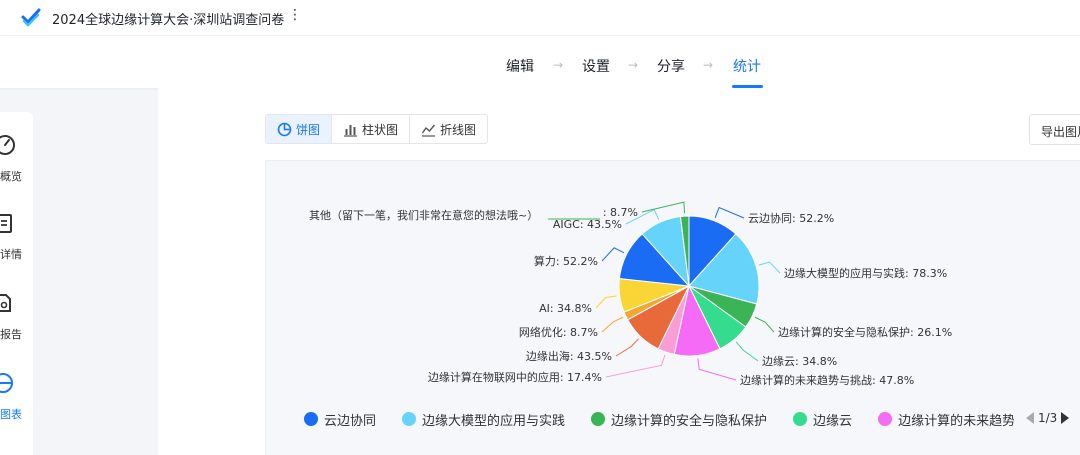 The width and height of the screenshot is (1080, 455). What do you see at coordinates (565, 308) in the screenshot?
I see `pie-data-label: AI: 34.8%` at bounding box center [565, 308].